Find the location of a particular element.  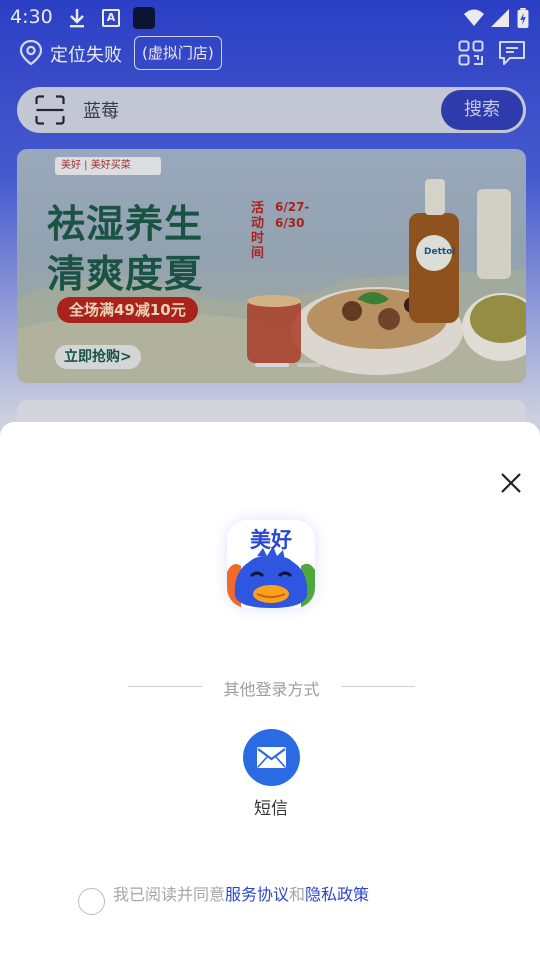

service-agreement-link: 服务协议 is located at coordinates (257, 894).